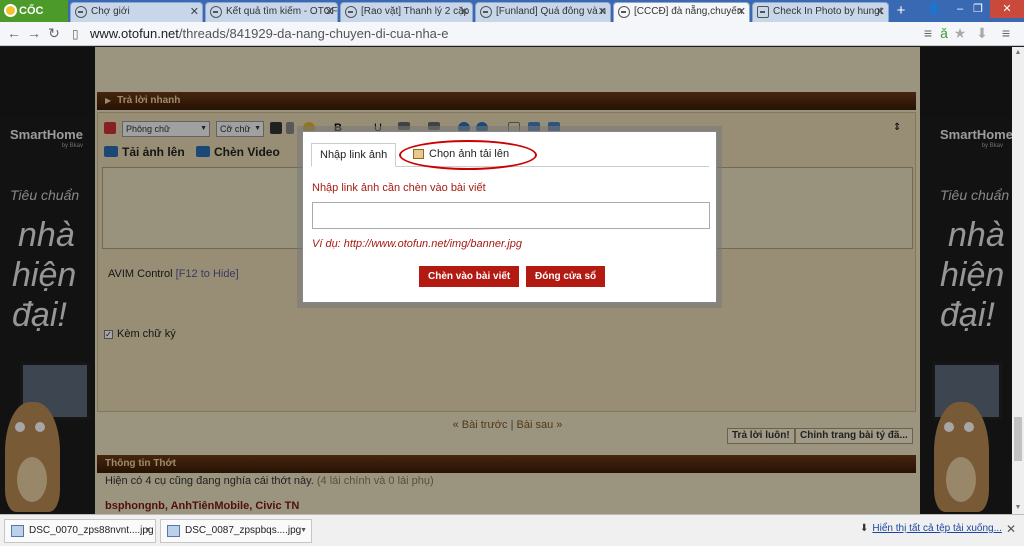  I want to click on download-arrow-icon: ⬇, so click(864, 528).